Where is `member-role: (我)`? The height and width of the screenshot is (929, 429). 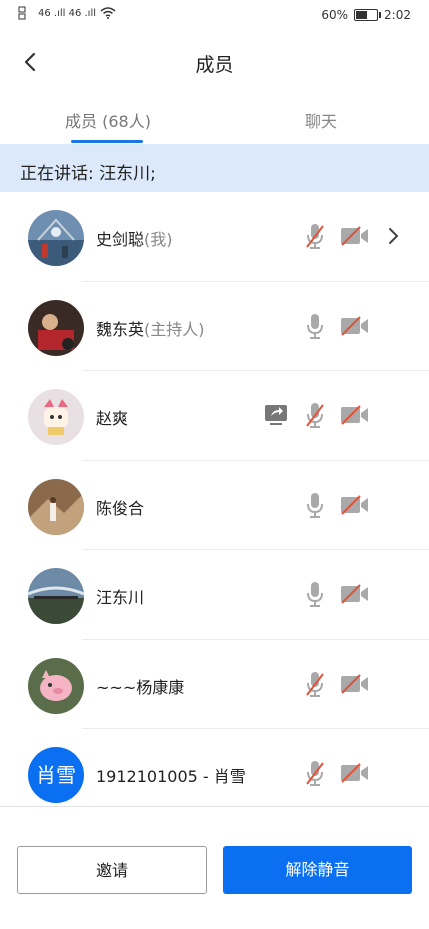
member-role: (我) is located at coordinates (158, 239).